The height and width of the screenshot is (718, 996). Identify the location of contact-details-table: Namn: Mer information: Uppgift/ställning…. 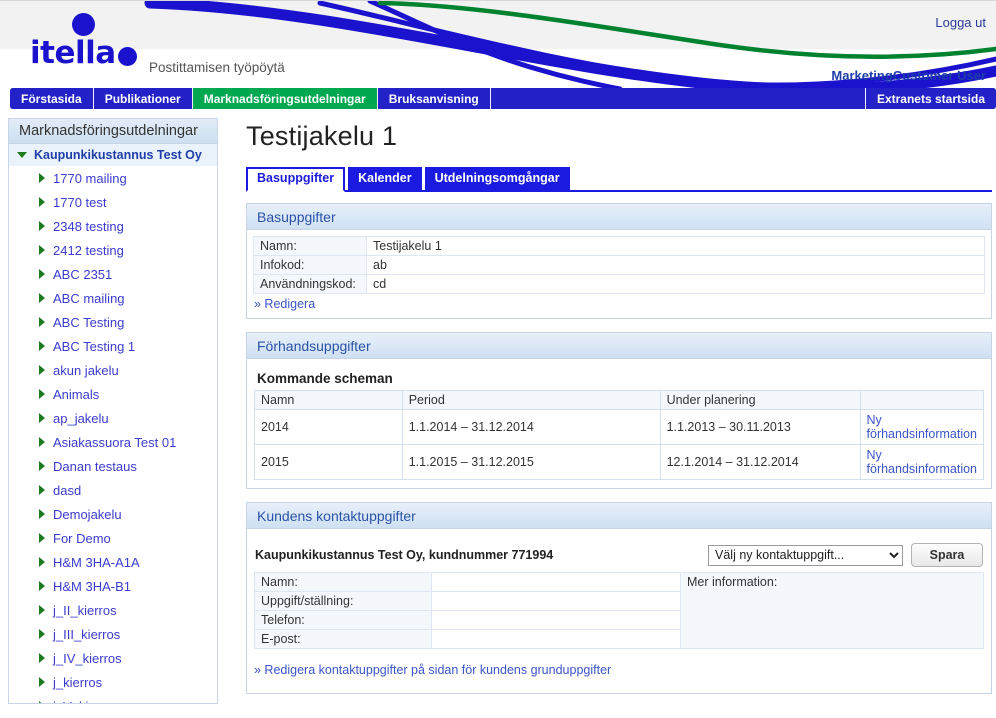
(619, 610).